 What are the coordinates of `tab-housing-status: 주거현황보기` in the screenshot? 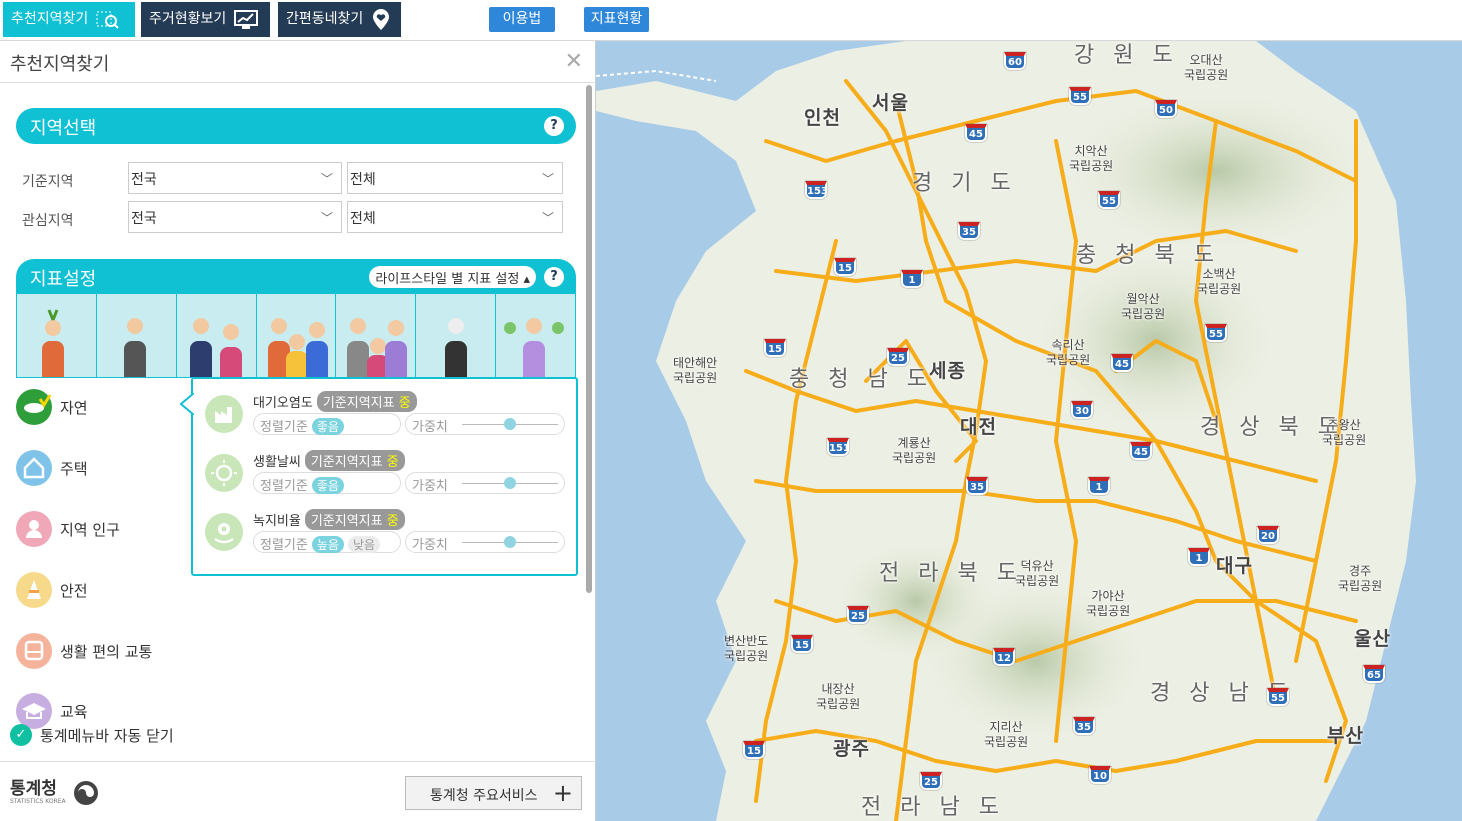 It's located at (205, 19).